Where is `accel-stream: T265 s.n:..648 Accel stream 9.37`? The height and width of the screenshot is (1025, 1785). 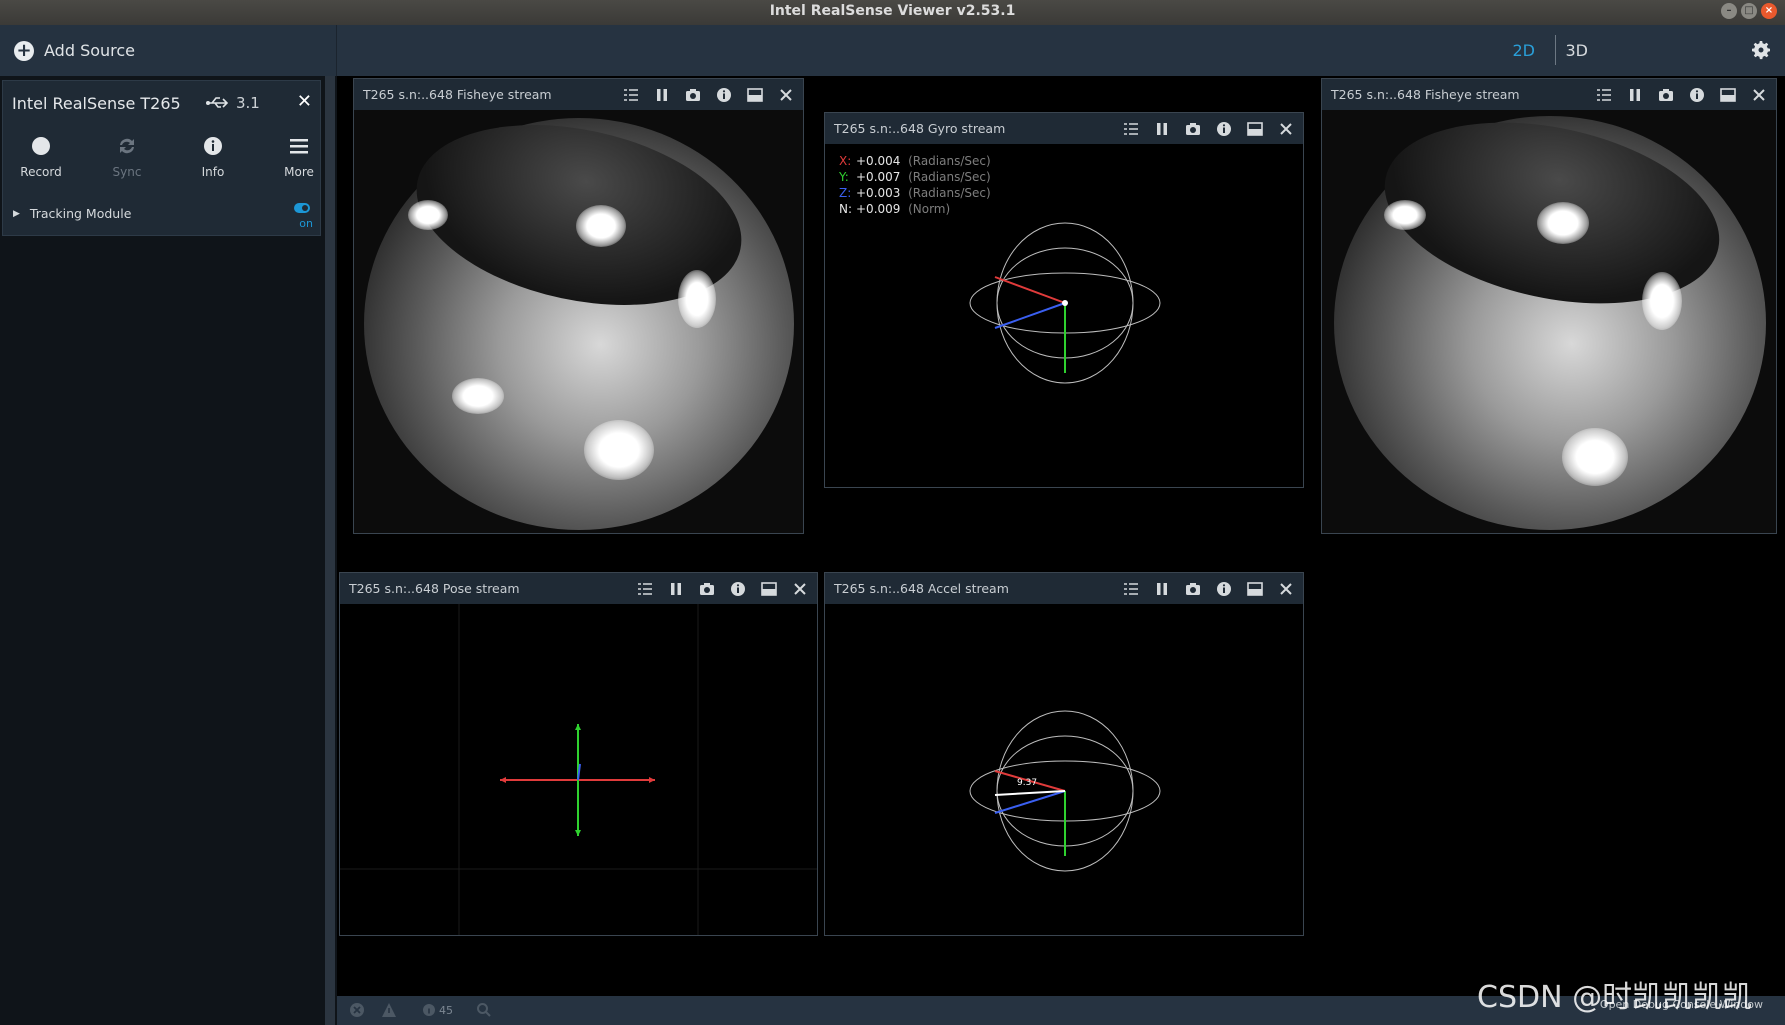 accel-stream: T265 s.n:..648 Accel stream 9.37 is located at coordinates (1064, 754).